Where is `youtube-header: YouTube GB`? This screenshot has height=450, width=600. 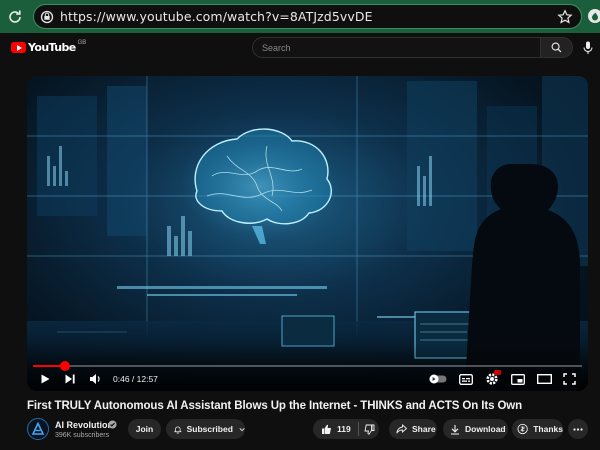 youtube-header: YouTube GB is located at coordinates (300, 48).